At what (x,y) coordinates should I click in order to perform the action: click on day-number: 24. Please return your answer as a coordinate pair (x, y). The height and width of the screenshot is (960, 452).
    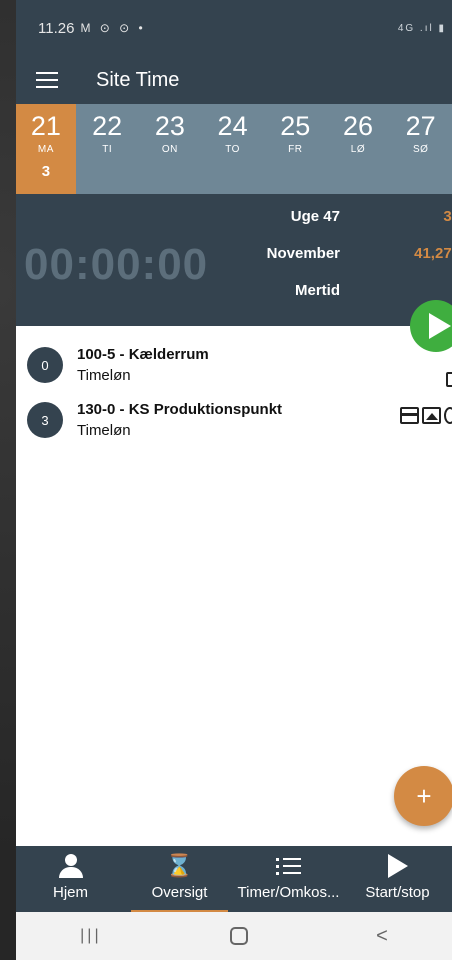
    Looking at the image, I should click on (232, 126).